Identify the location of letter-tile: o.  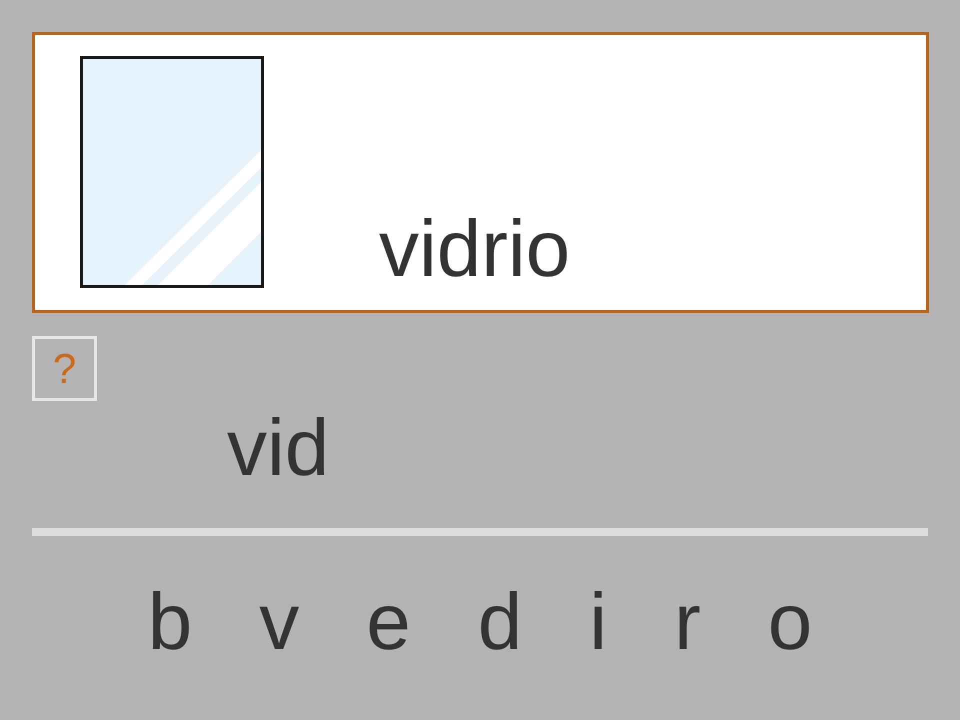
(790, 622).